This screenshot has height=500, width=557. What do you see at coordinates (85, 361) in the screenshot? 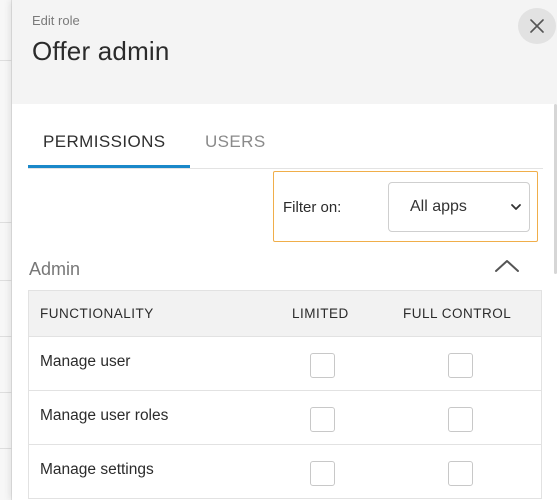
I see `row-label: Manage user` at bounding box center [85, 361].